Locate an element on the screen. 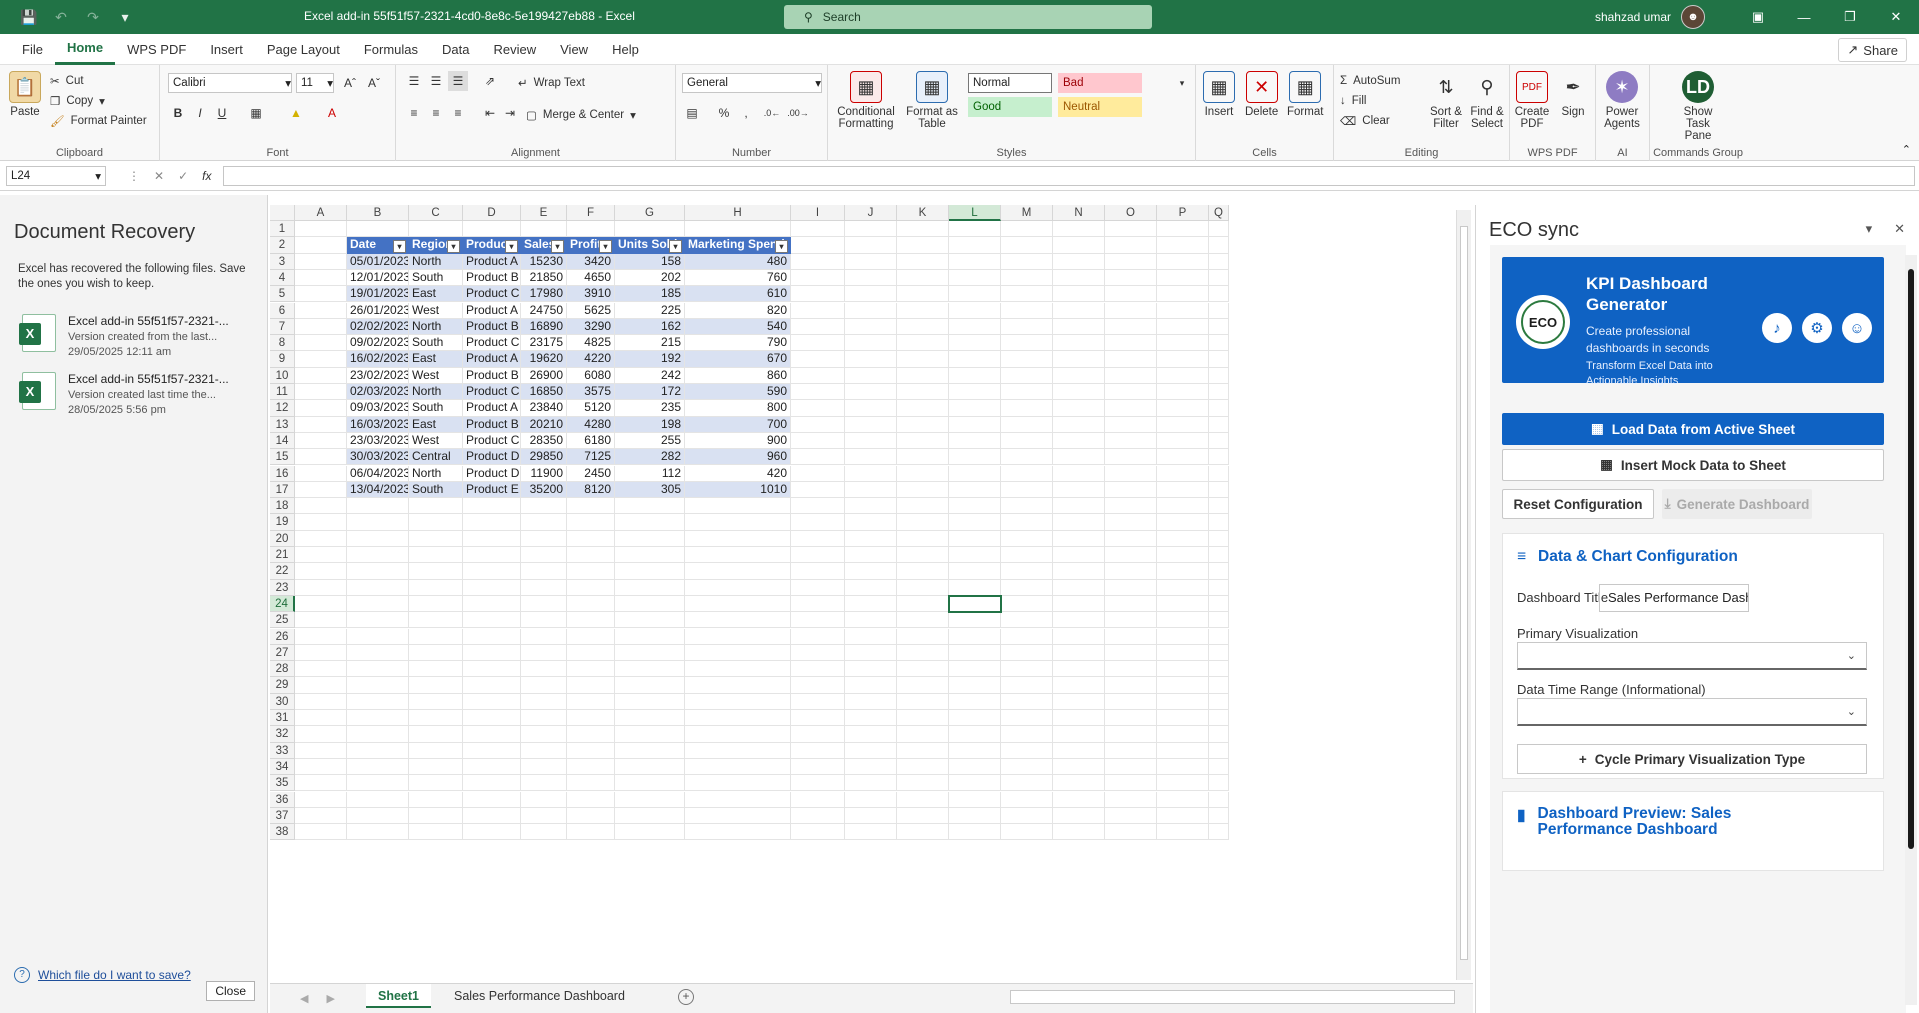 Image resolution: width=1919 pixels, height=1013 pixels. generate-dashboard-button: ⤓ Generate Dashboard is located at coordinates (1737, 504).